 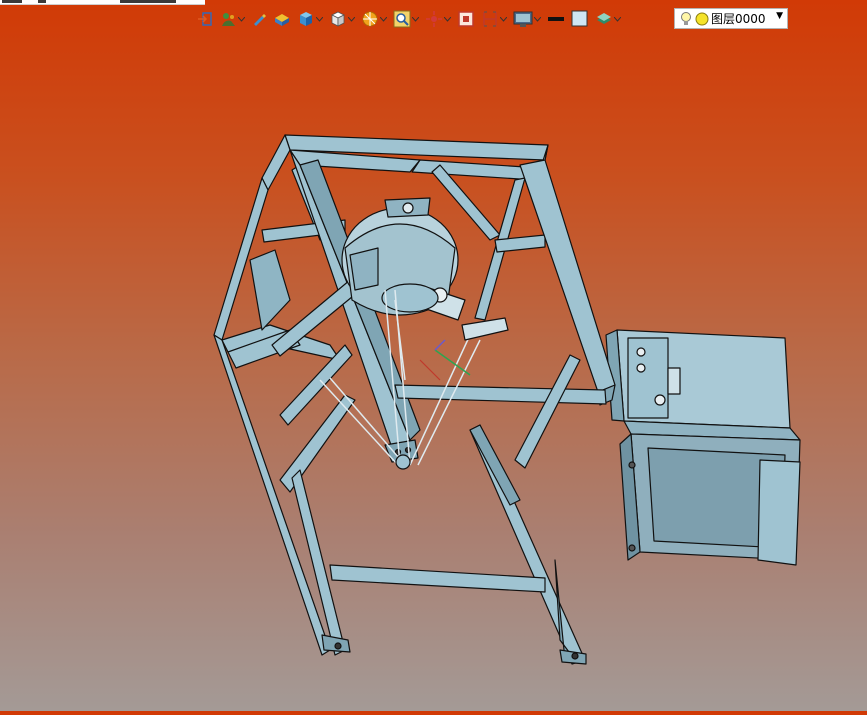 I want to click on chevron-down-icon: ▼, so click(x=779, y=16).